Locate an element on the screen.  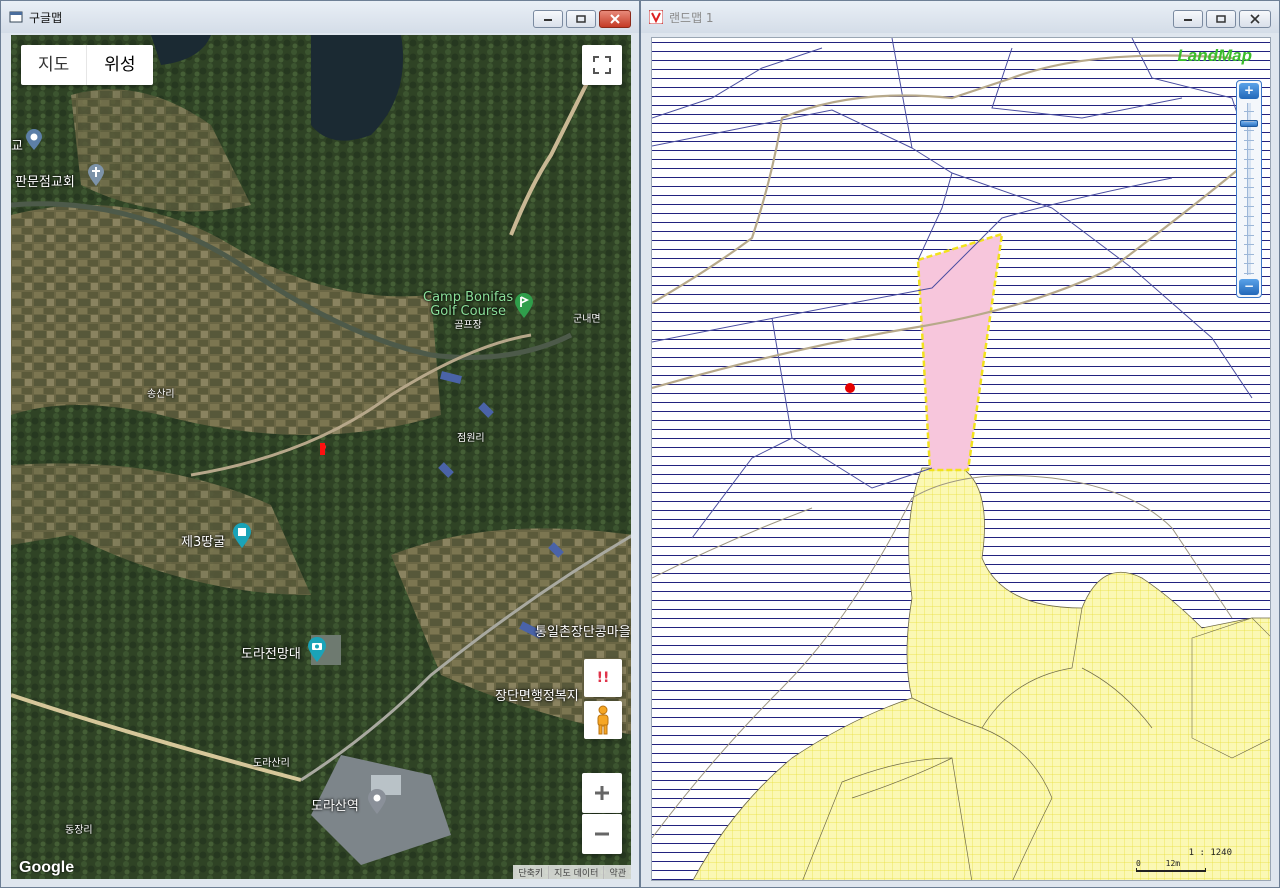
footer-map-data-link: 지도 데이터 is located at coordinates (575, 872).